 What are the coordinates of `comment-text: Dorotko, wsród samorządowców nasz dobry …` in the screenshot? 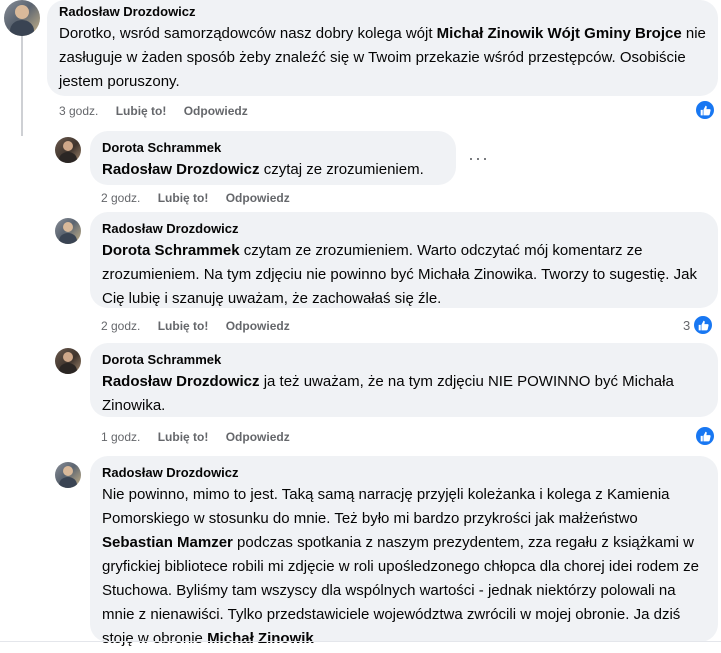 It's located at (382, 58).